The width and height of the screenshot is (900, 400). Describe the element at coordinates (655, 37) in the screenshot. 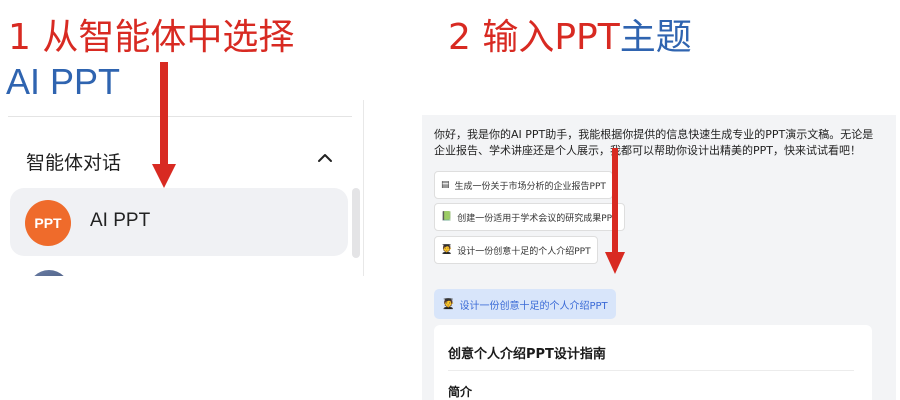

I see `step2-heading-end: 主题` at that location.